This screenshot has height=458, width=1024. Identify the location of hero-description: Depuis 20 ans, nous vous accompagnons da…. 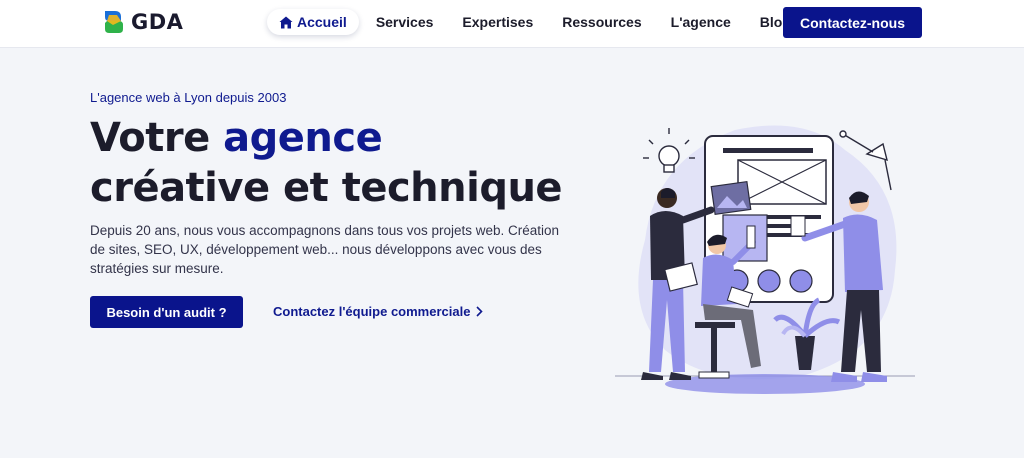
(325, 249).